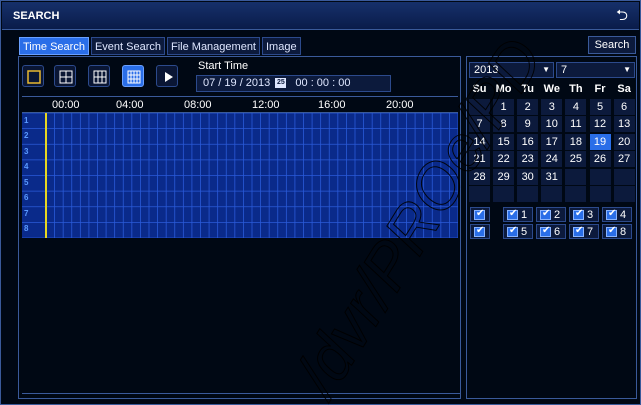 Image resolution: width=641 pixels, height=405 pixels. What do you see at coordinates (551, 214) in the screenshot?
I see `channel-checkbox-2: 2` at bounding box center [551, 214].